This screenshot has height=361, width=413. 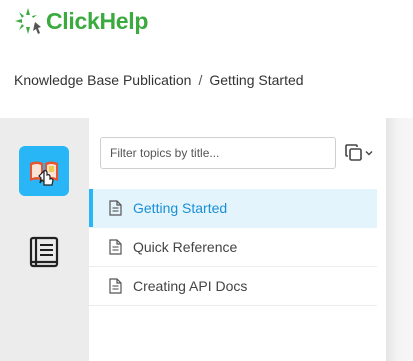 What do you see at coordinates (97, 20) in the screenshot?
I see `brand-name: ClickHelp` at bounding box center [97, 20].